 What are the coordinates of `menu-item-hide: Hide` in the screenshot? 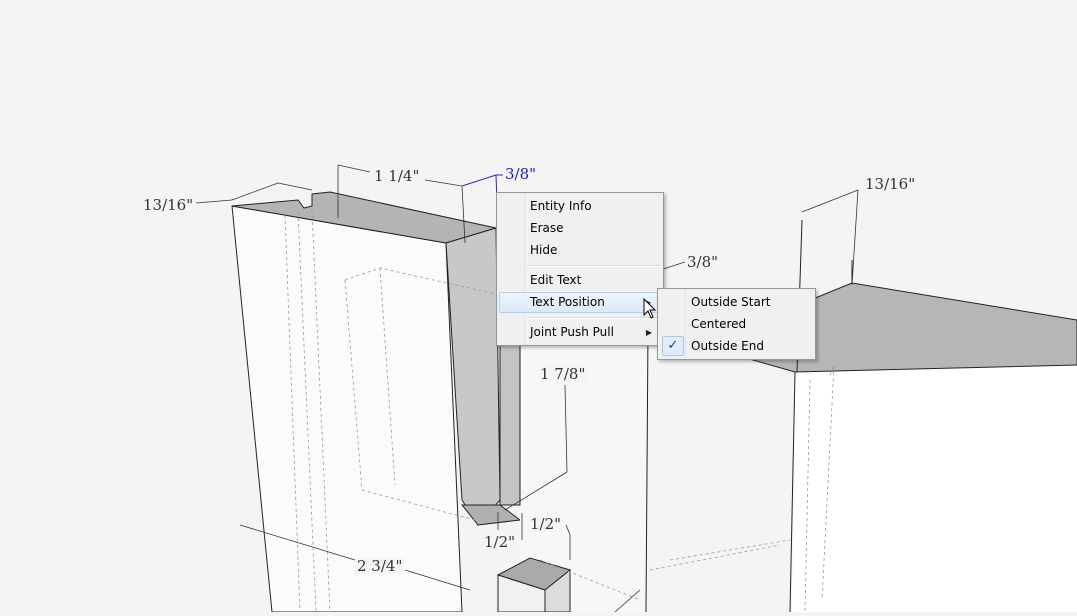 It's located at (580, 250).